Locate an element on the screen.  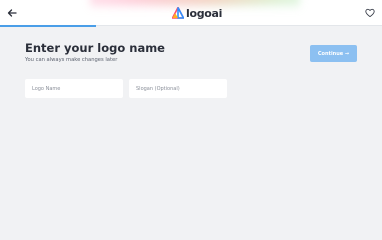
logo-name-input is located at coordinates (74, 88).